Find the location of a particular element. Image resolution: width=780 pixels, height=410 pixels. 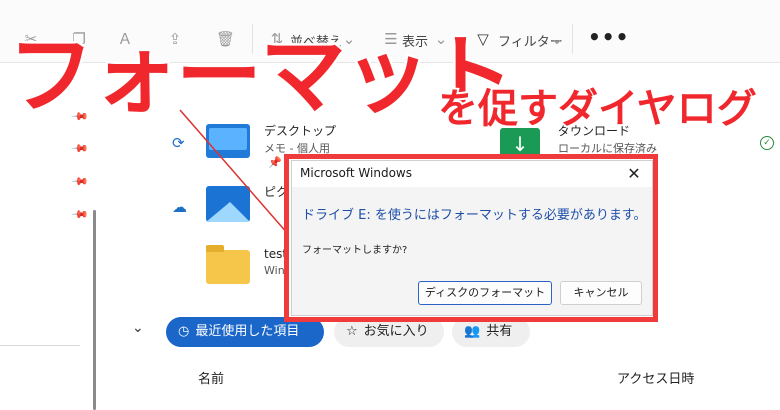

format-disk-button: ディスクのフォーマット is located at coordinates (485, 293).